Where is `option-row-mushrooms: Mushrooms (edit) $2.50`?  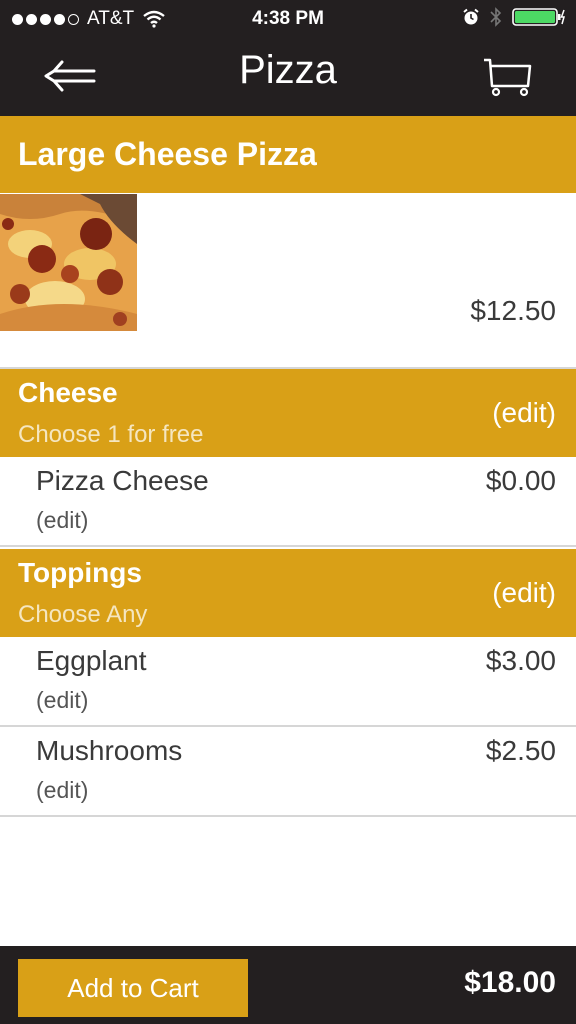
option-row-mushrooms: Mushrooms (edit) $2.50 is located at coordinates (288, 772).